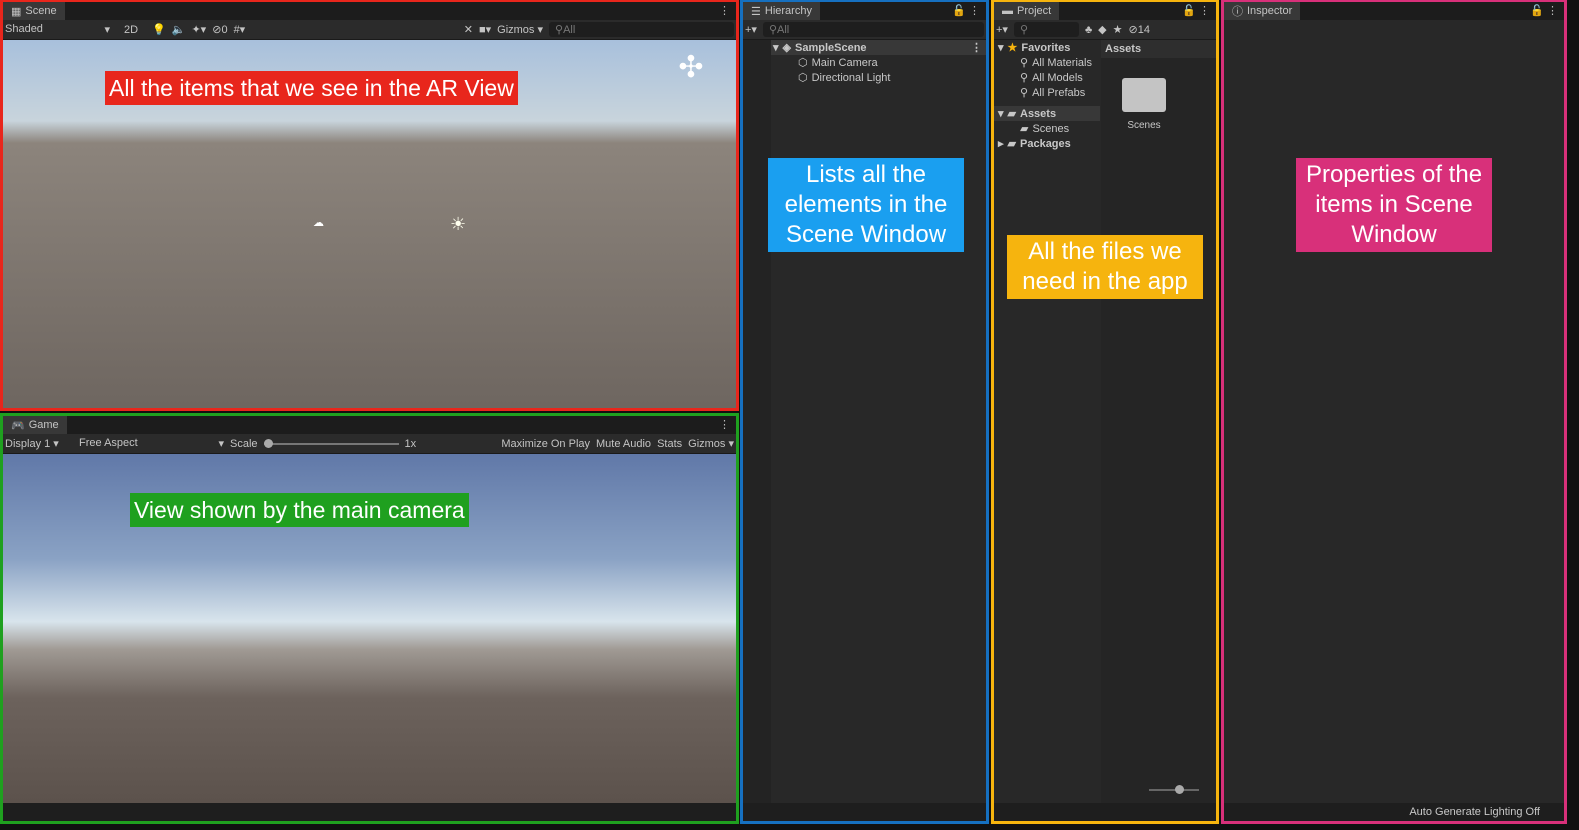  Describe the element at coordinates (369, 425) in the screenshot. I see `game-tabbar: 🎮 Game ⋮` at that location.